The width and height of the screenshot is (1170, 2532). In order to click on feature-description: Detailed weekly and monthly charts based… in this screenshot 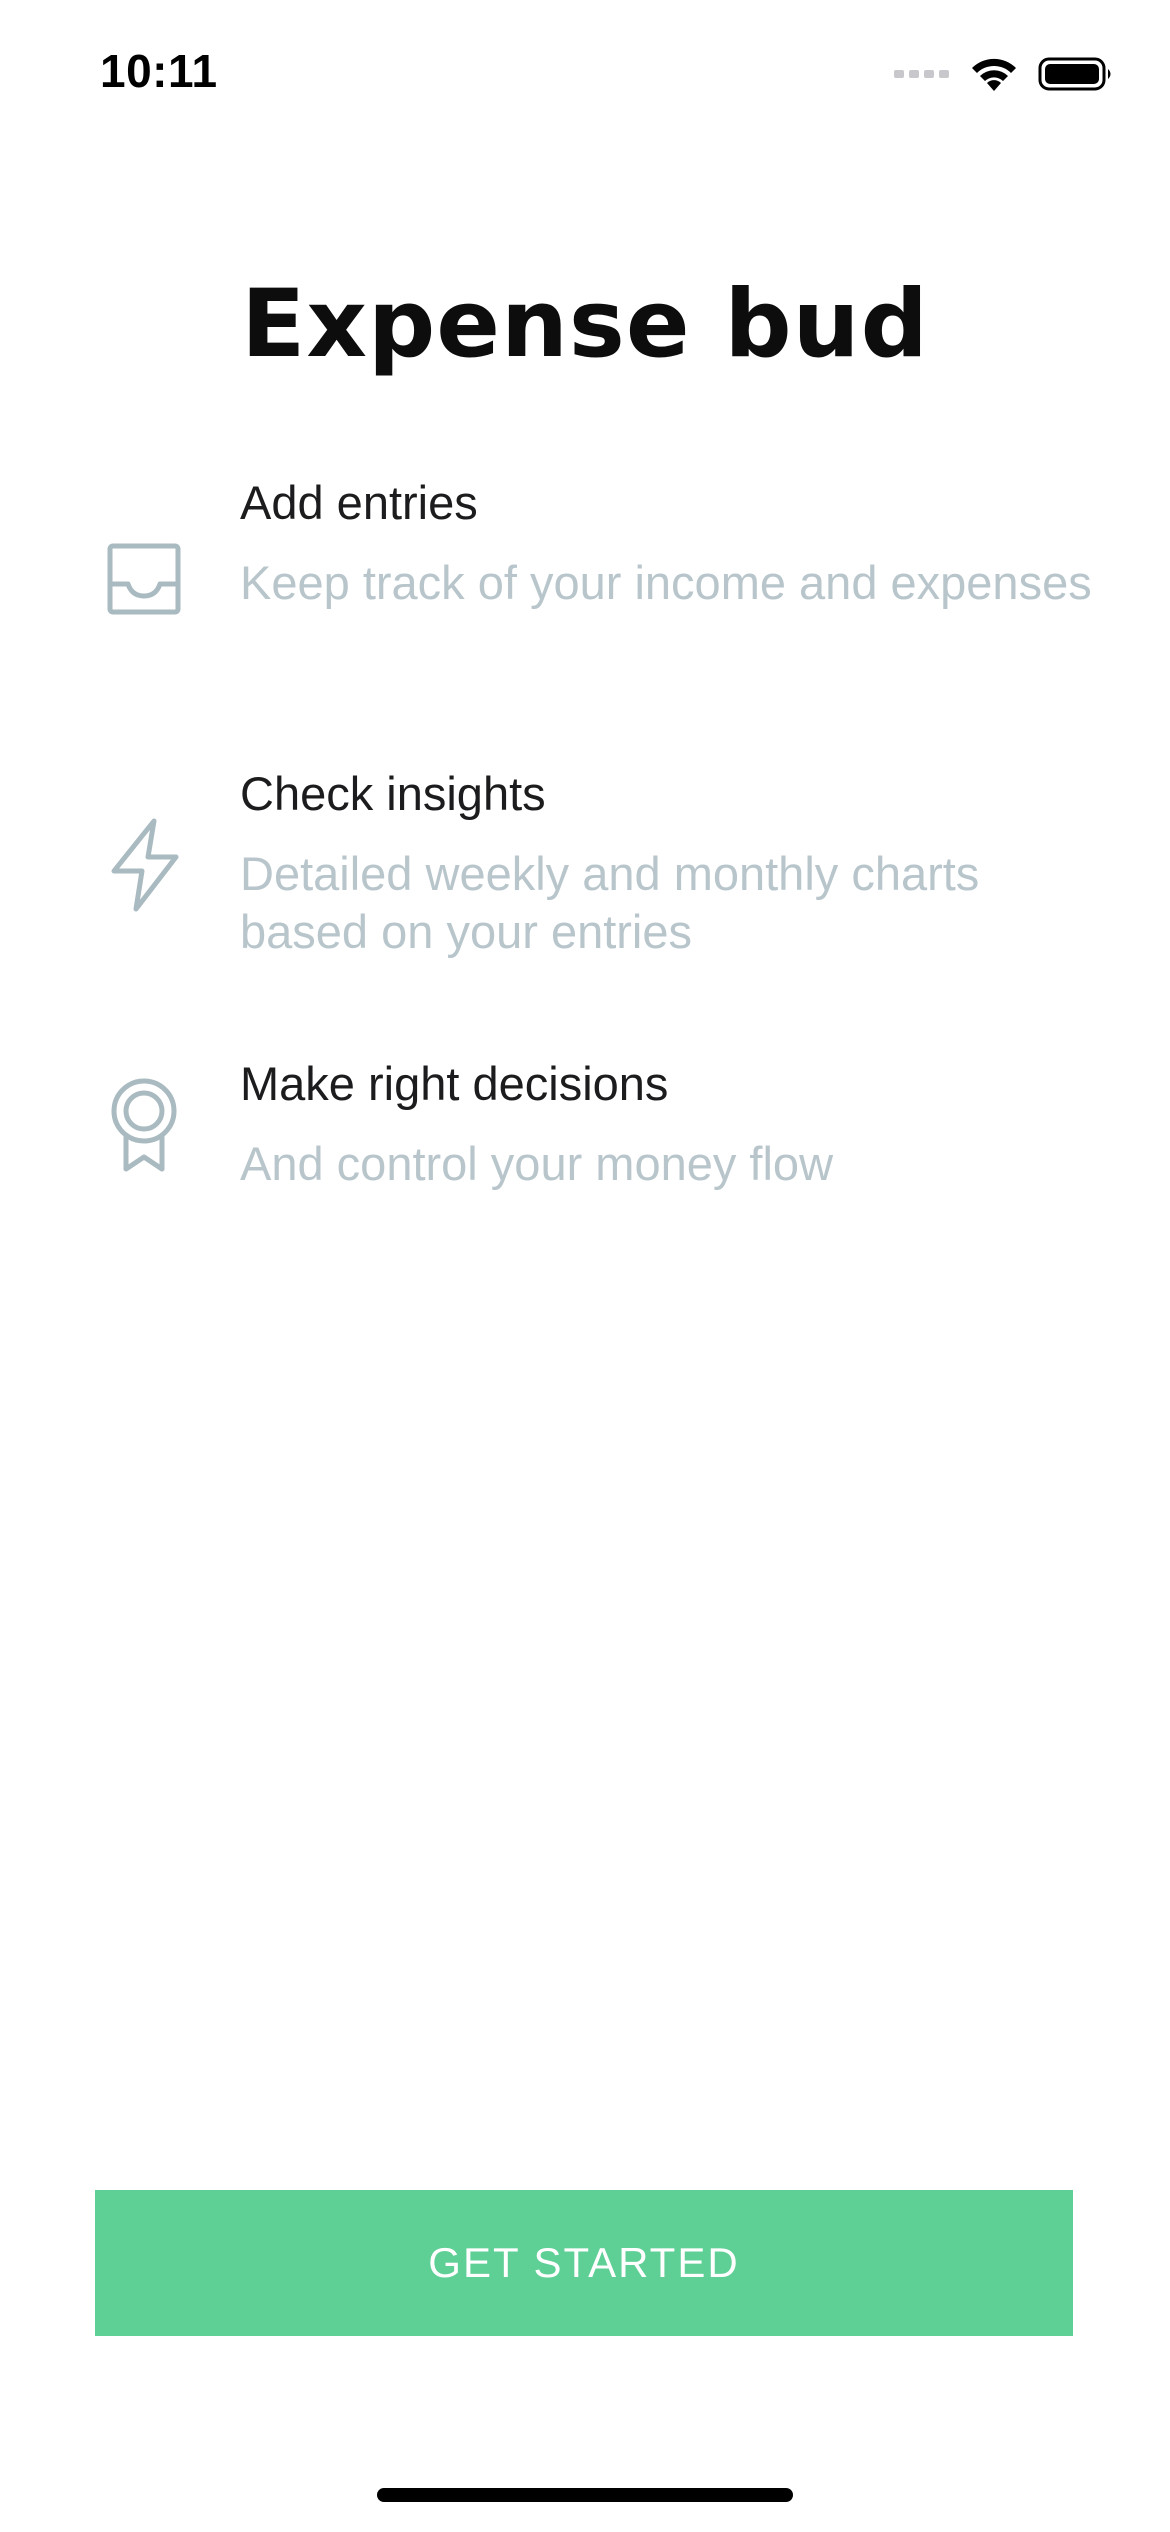, I will do `click(610, 902)`.